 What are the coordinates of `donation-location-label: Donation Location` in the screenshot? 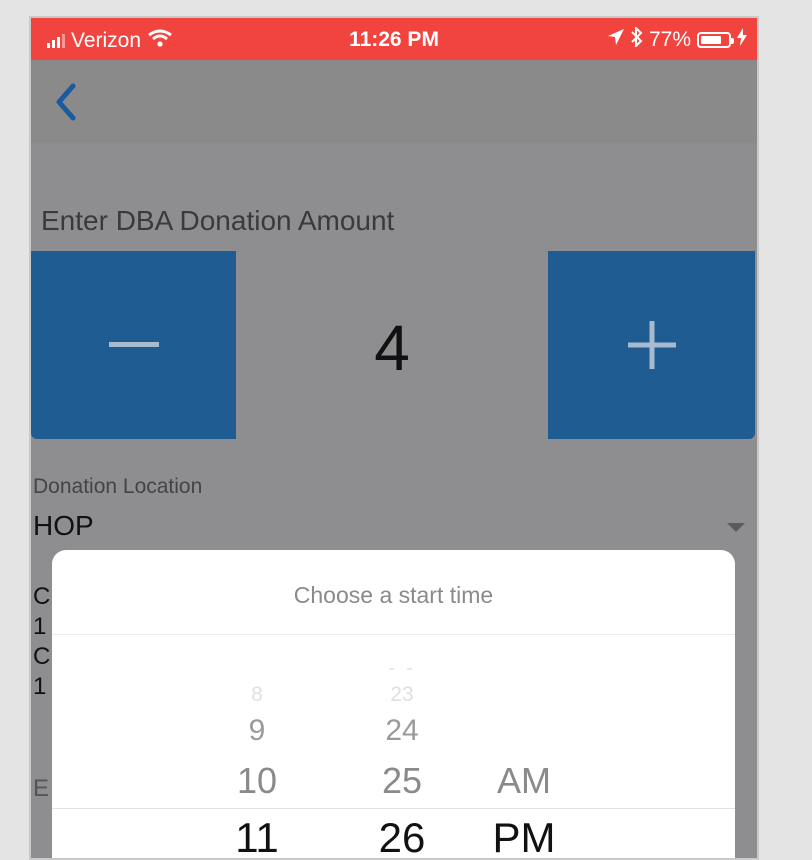 It's located at (118, 486).